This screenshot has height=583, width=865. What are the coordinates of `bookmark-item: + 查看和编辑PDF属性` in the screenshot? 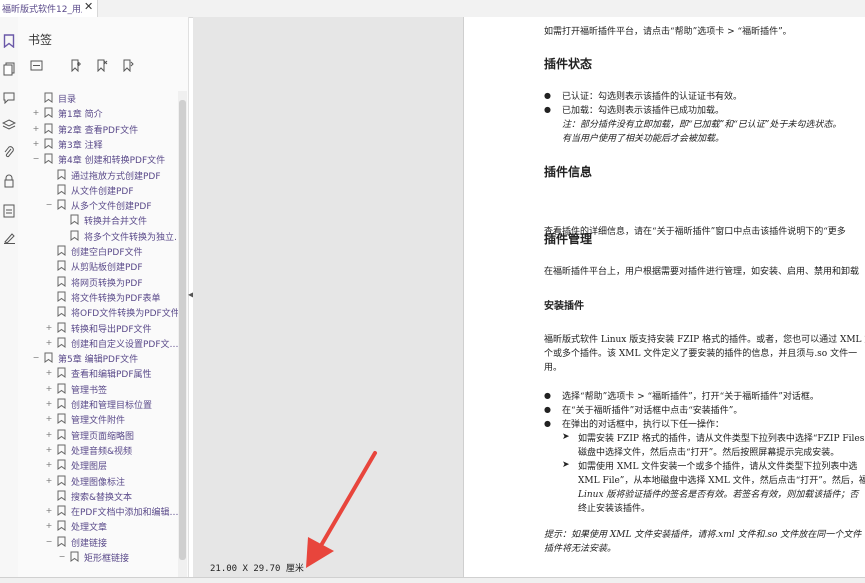 It's located at (98, 373).